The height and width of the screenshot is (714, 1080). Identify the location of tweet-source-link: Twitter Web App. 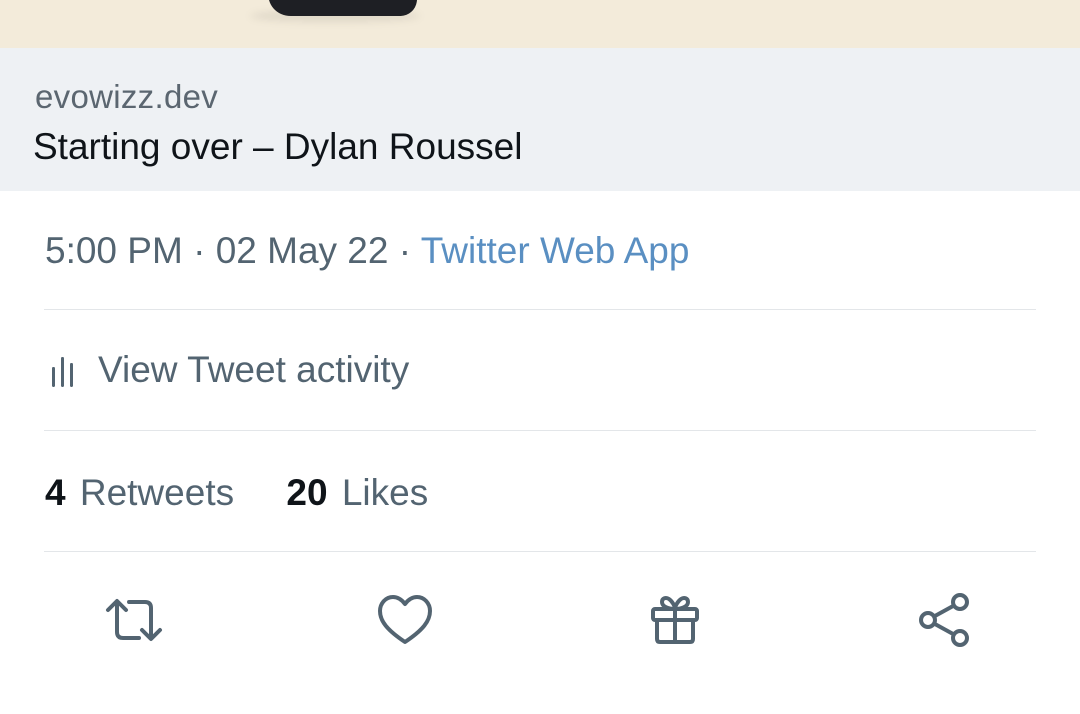
(555, 250).